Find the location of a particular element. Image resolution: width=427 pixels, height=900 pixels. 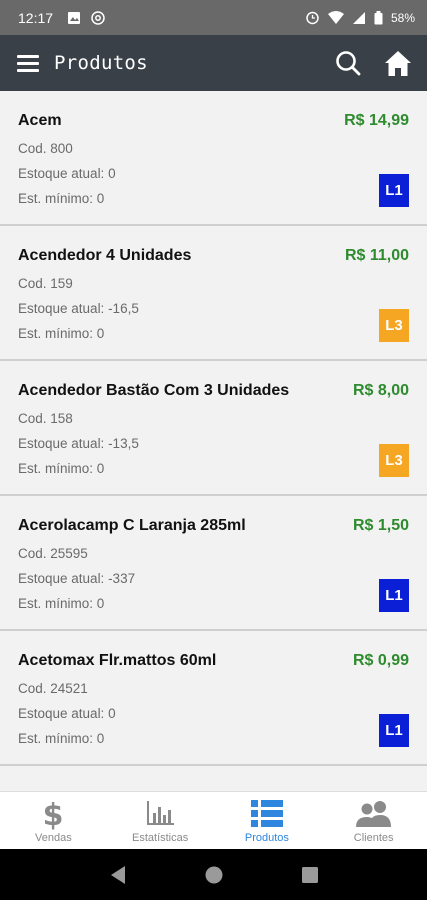

alarm-icon is located at coordinates (312, 18).